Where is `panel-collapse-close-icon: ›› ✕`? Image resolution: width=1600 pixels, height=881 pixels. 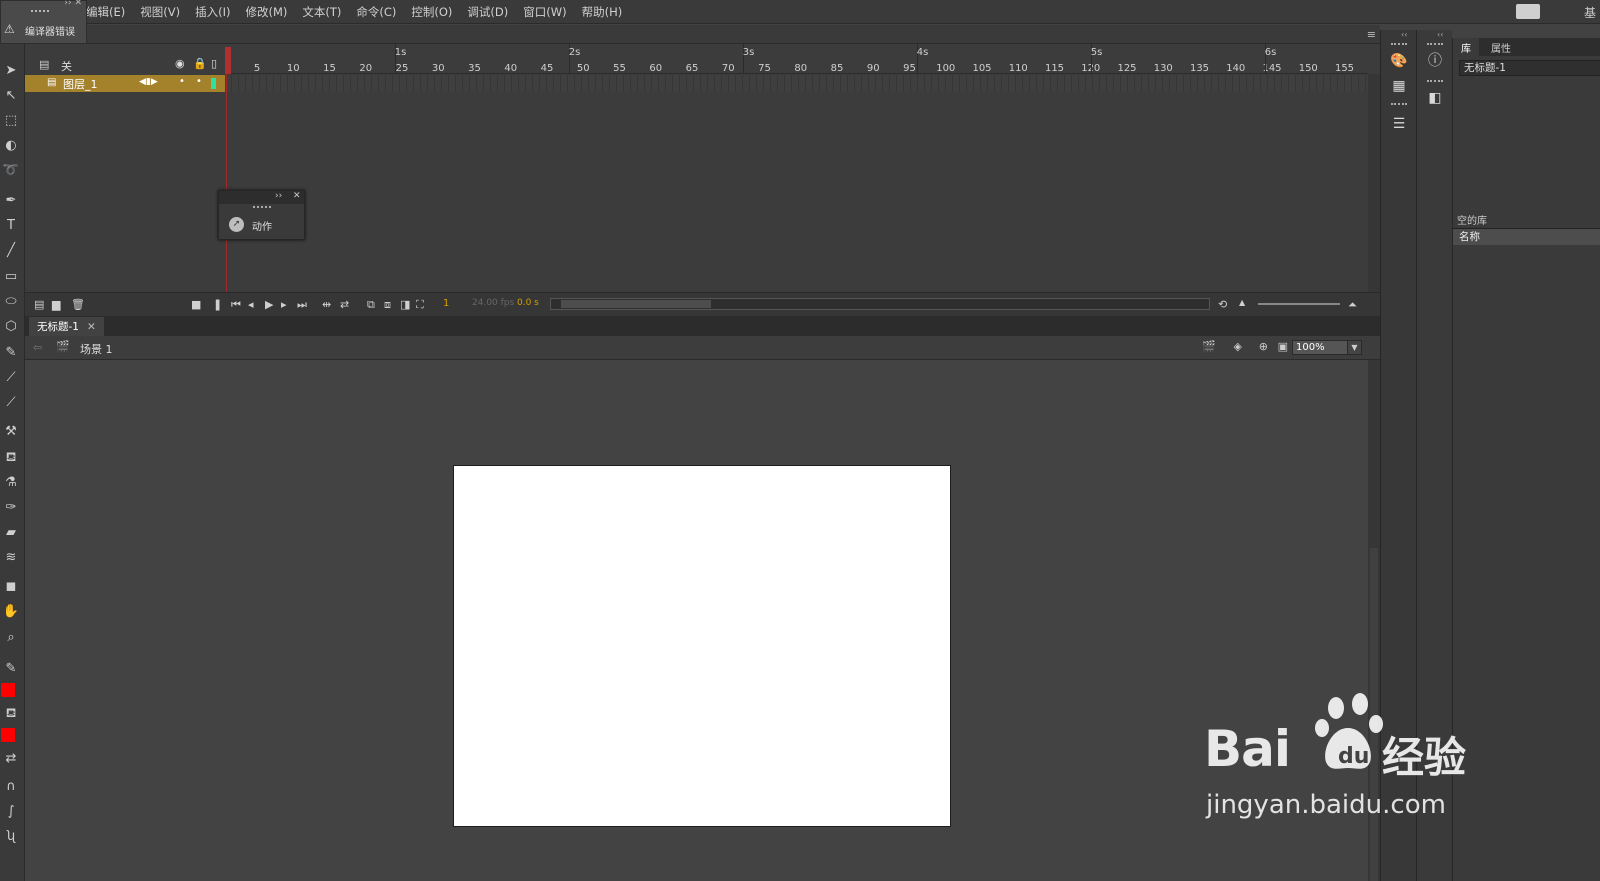
panel-collapse-close-icon: ›› ✕ is located at coordinates (73, 4).